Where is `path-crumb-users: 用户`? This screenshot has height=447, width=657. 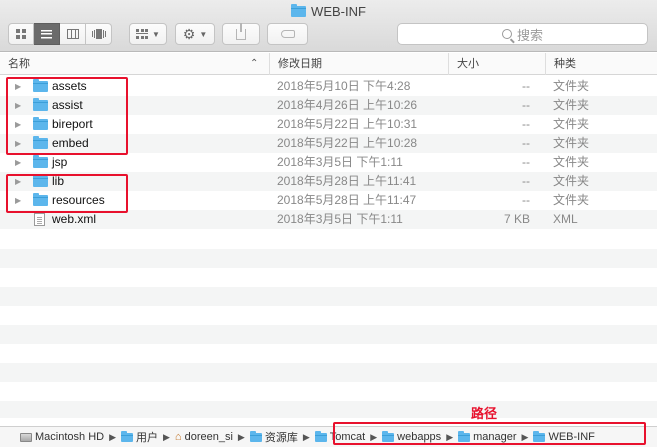 path-crumb-users: 用户 is located at coordinates (139, 437).